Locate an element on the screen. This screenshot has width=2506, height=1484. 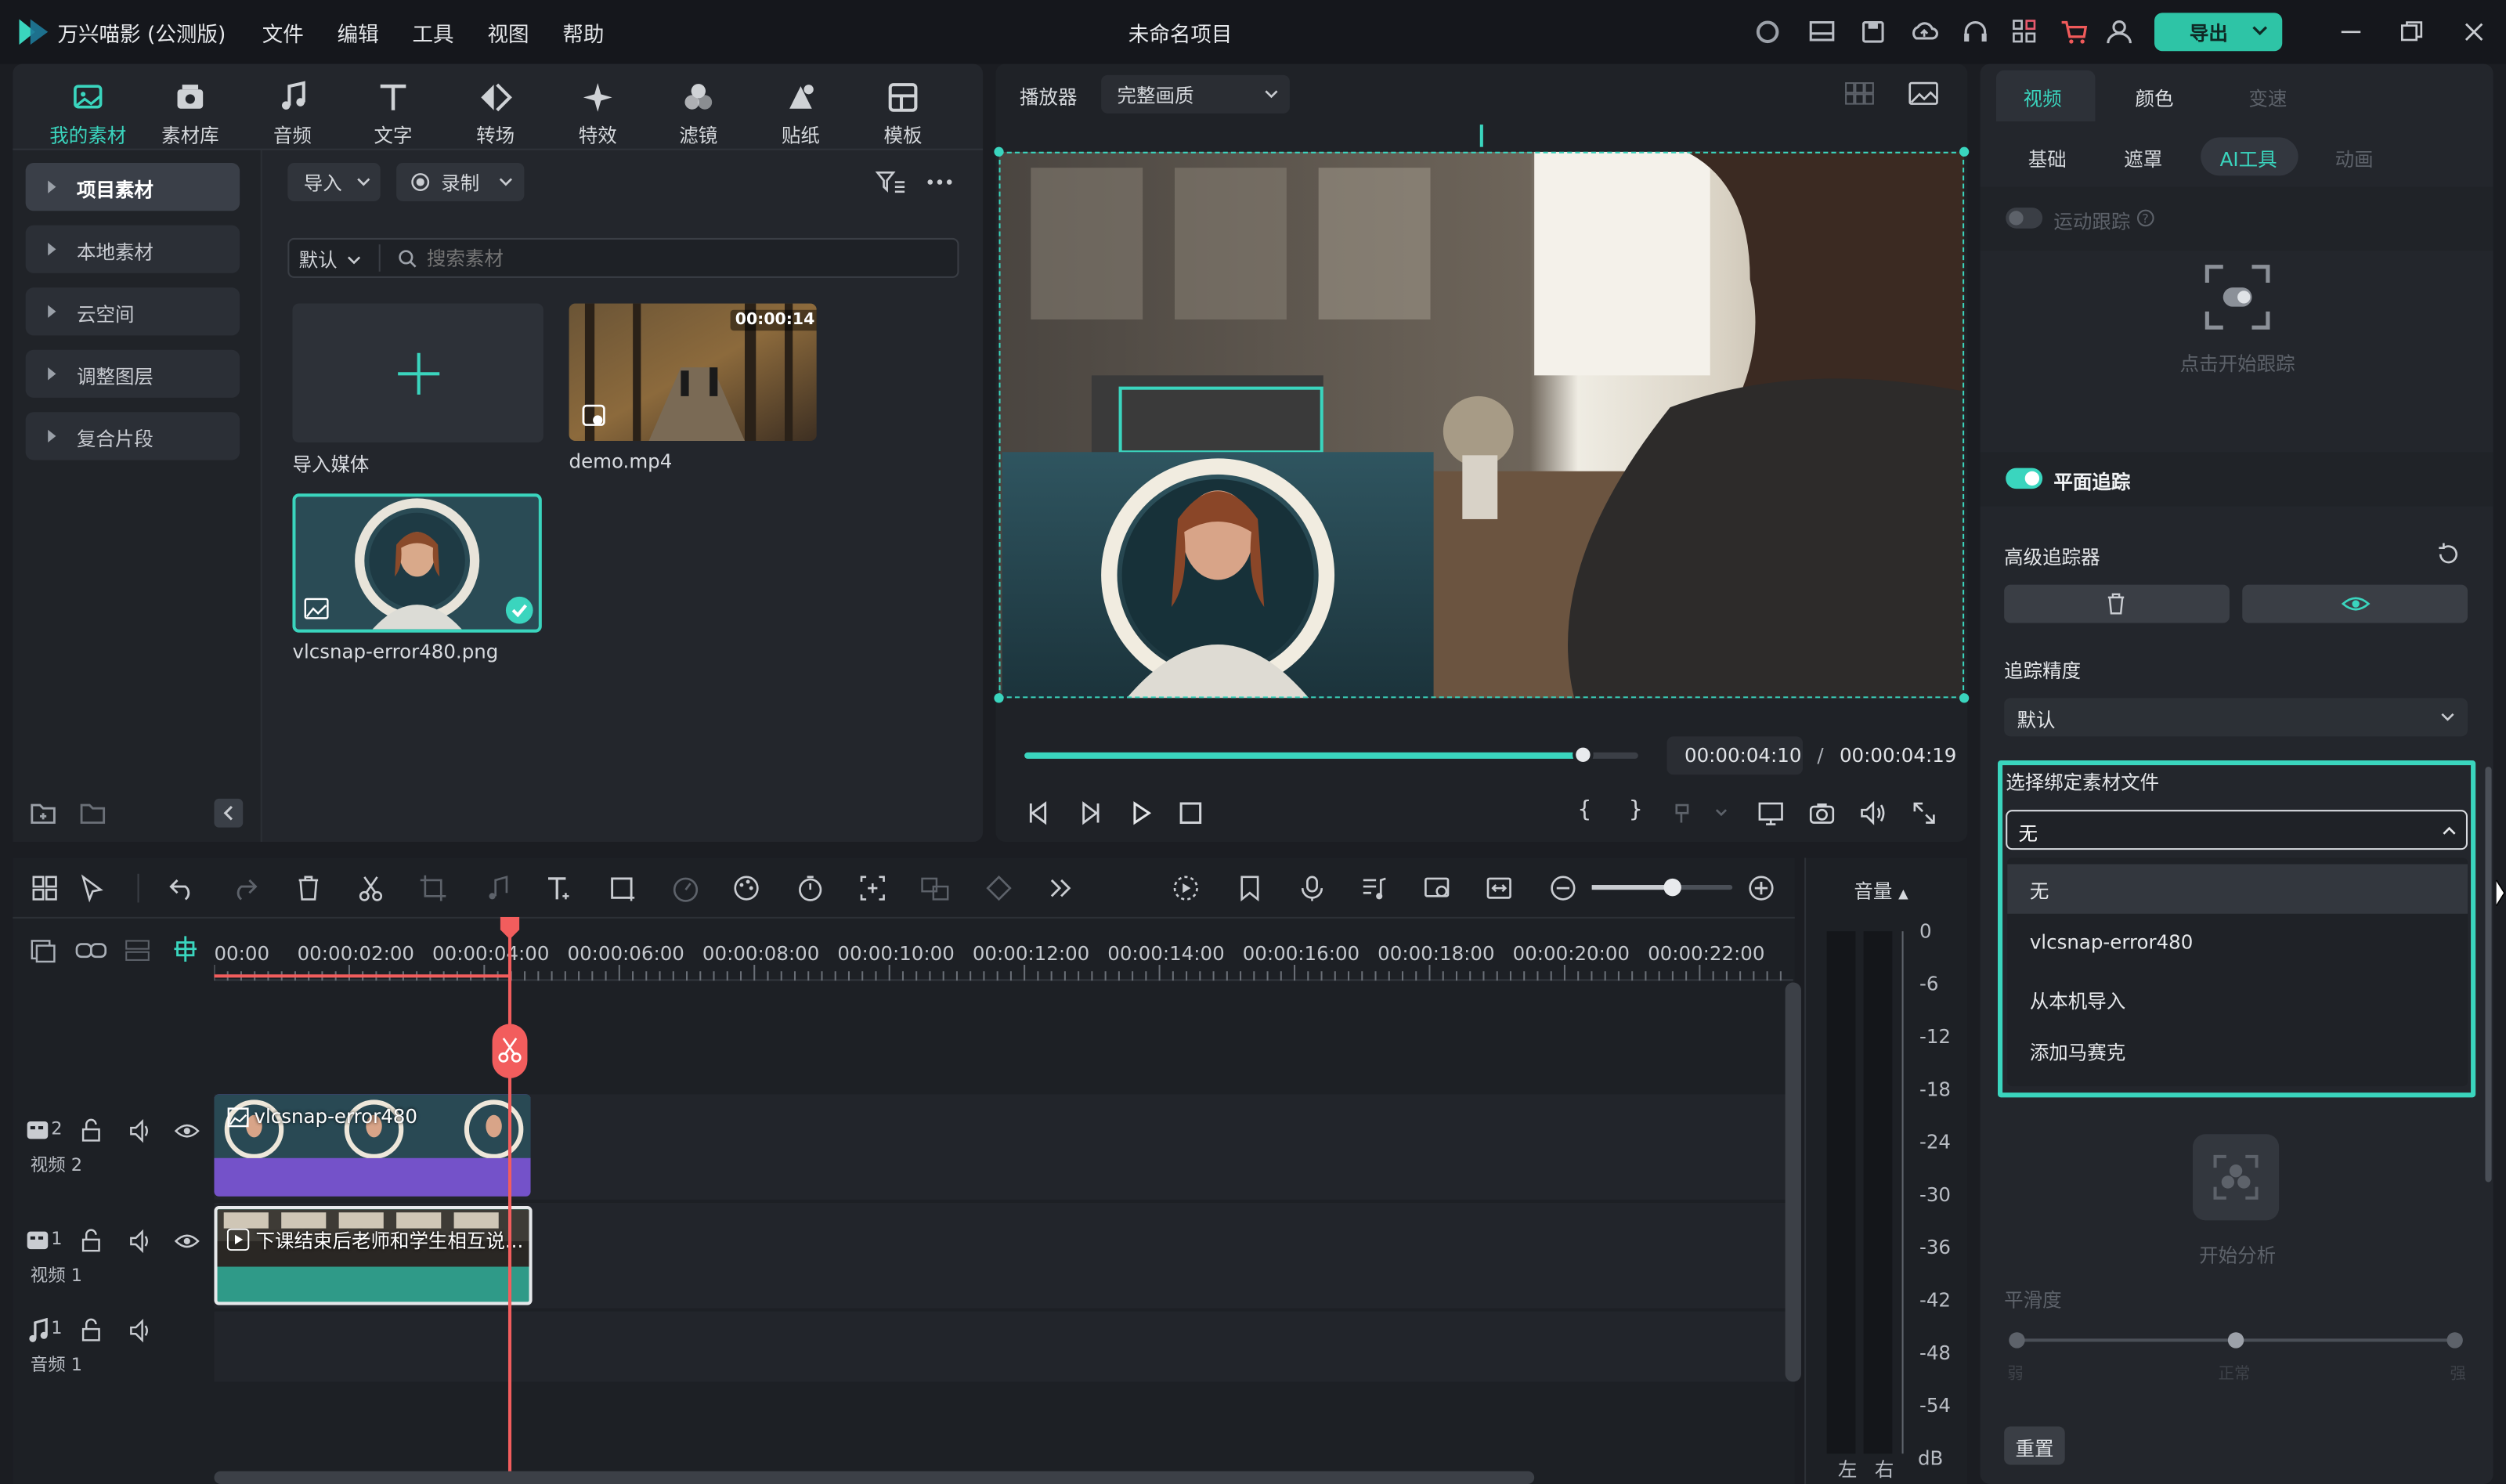
analyze-button is located at coordinates (2236, 1177).